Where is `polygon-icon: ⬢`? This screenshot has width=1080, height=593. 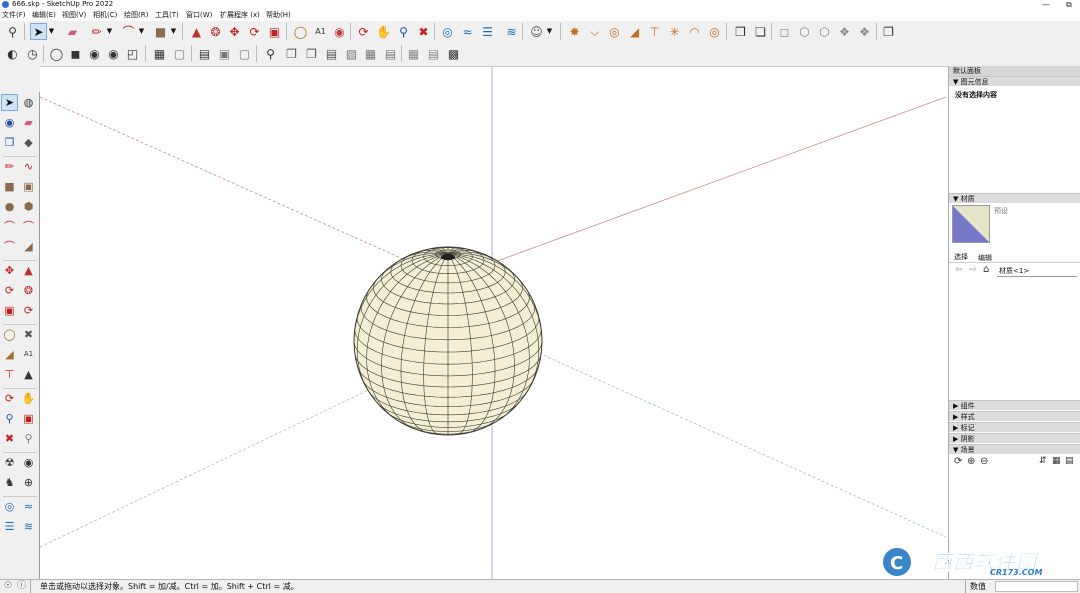
polygon-icon: ⬢ is located at coordinates (28, 206).